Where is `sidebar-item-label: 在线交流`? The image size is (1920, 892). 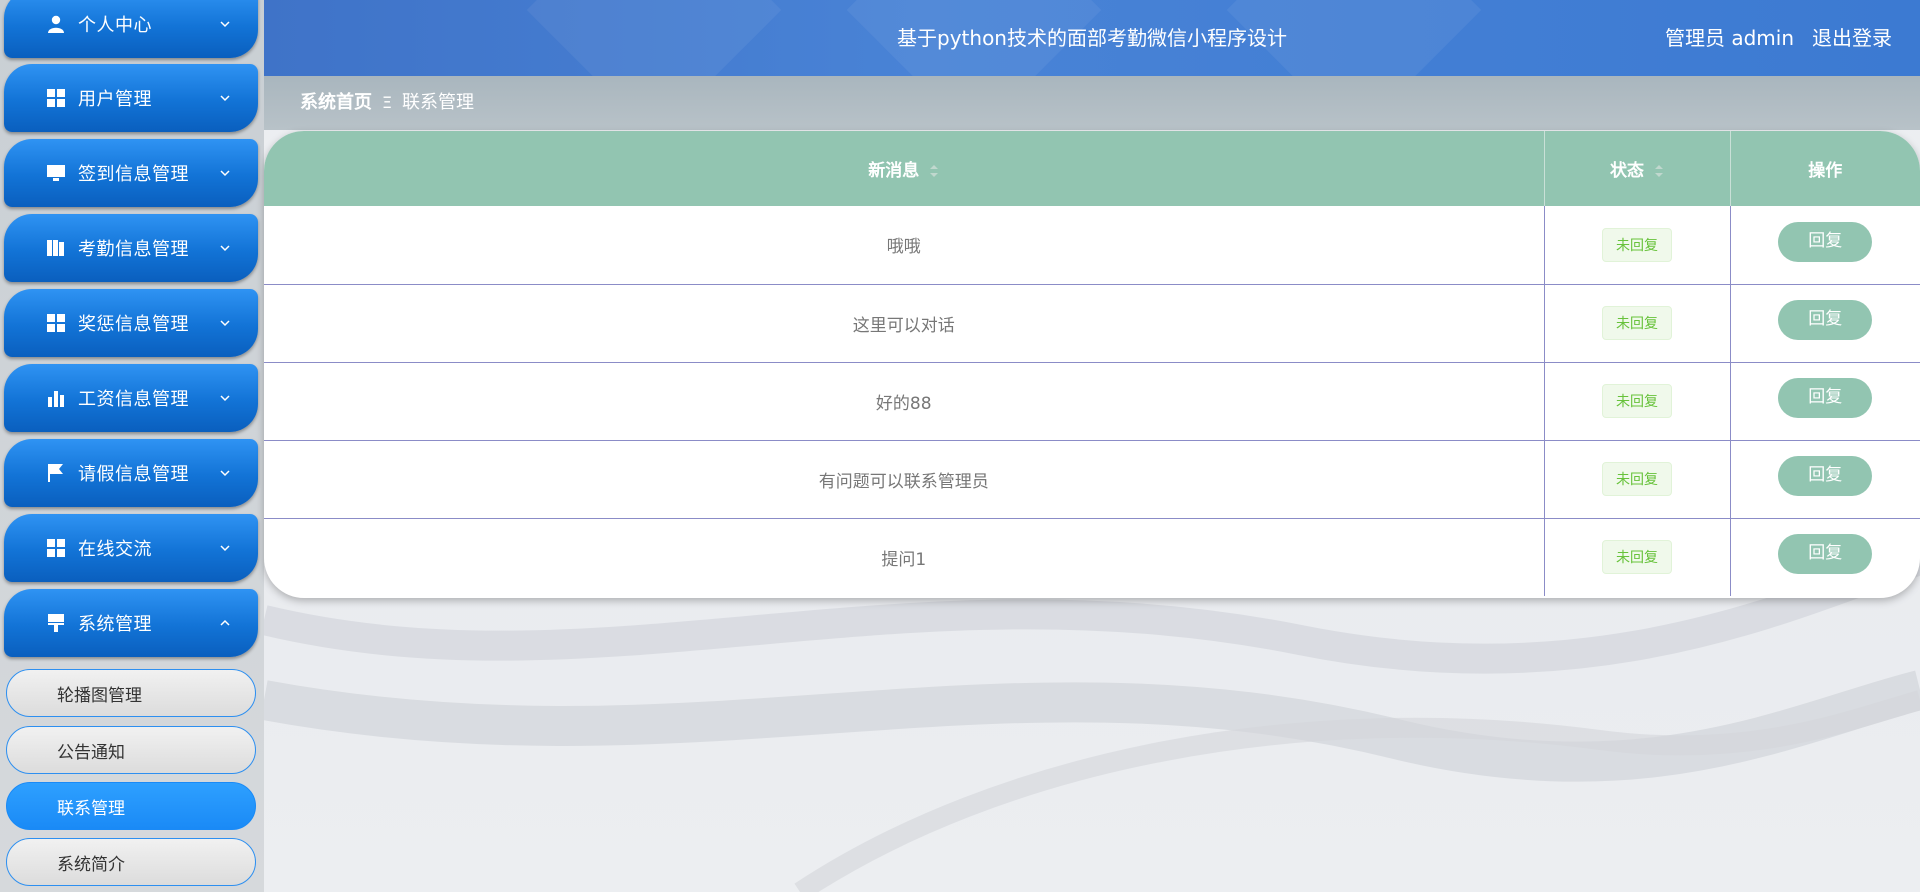 sidebar-item-label: 在线交流 is located at coordinates (115, 549).